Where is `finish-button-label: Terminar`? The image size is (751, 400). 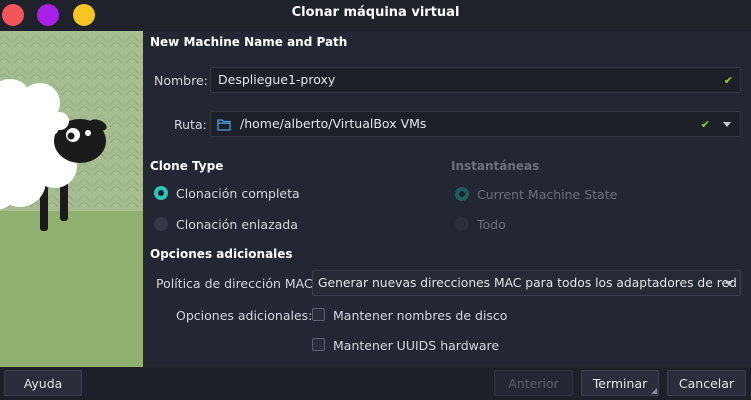
finish-button-label: Terminar is located at coordinates (620, 383).